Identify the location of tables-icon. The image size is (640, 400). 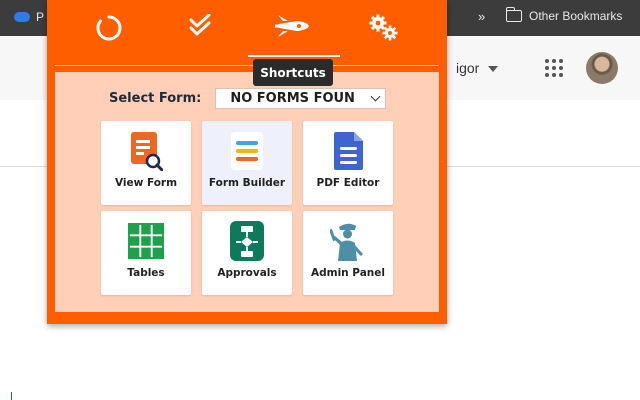
(146, 241).